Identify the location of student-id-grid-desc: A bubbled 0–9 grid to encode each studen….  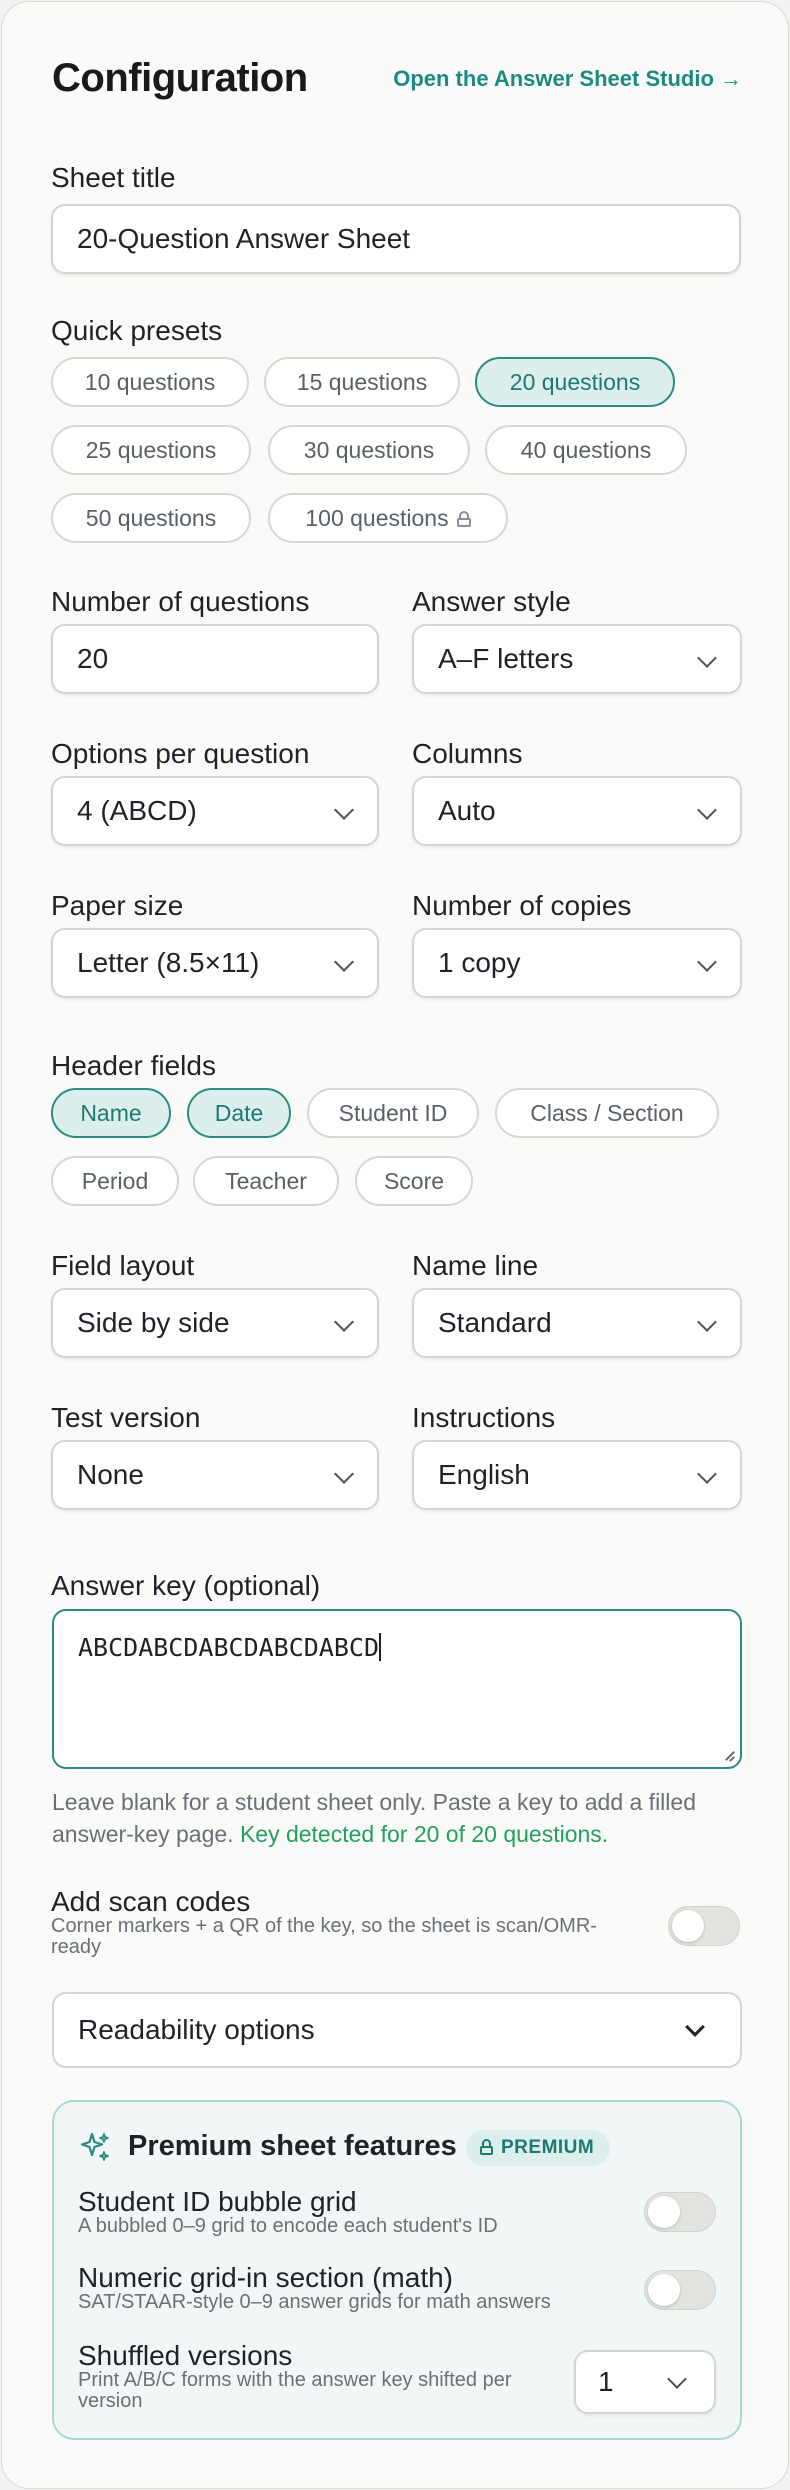
(288, 2226).